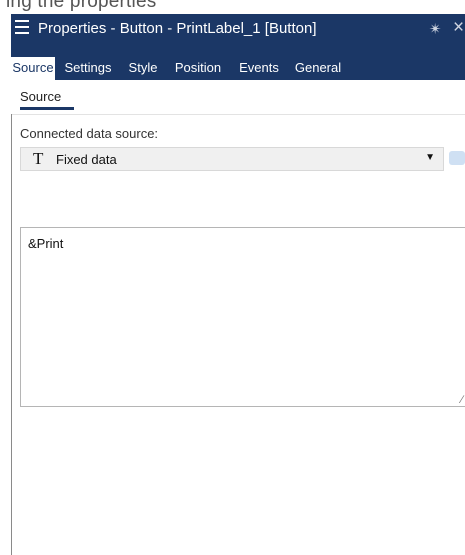  What do you see at coordinates (86, 159) in the screenshot?
I see `data-source-value: Fixed data` at bounding box center [86, 159].